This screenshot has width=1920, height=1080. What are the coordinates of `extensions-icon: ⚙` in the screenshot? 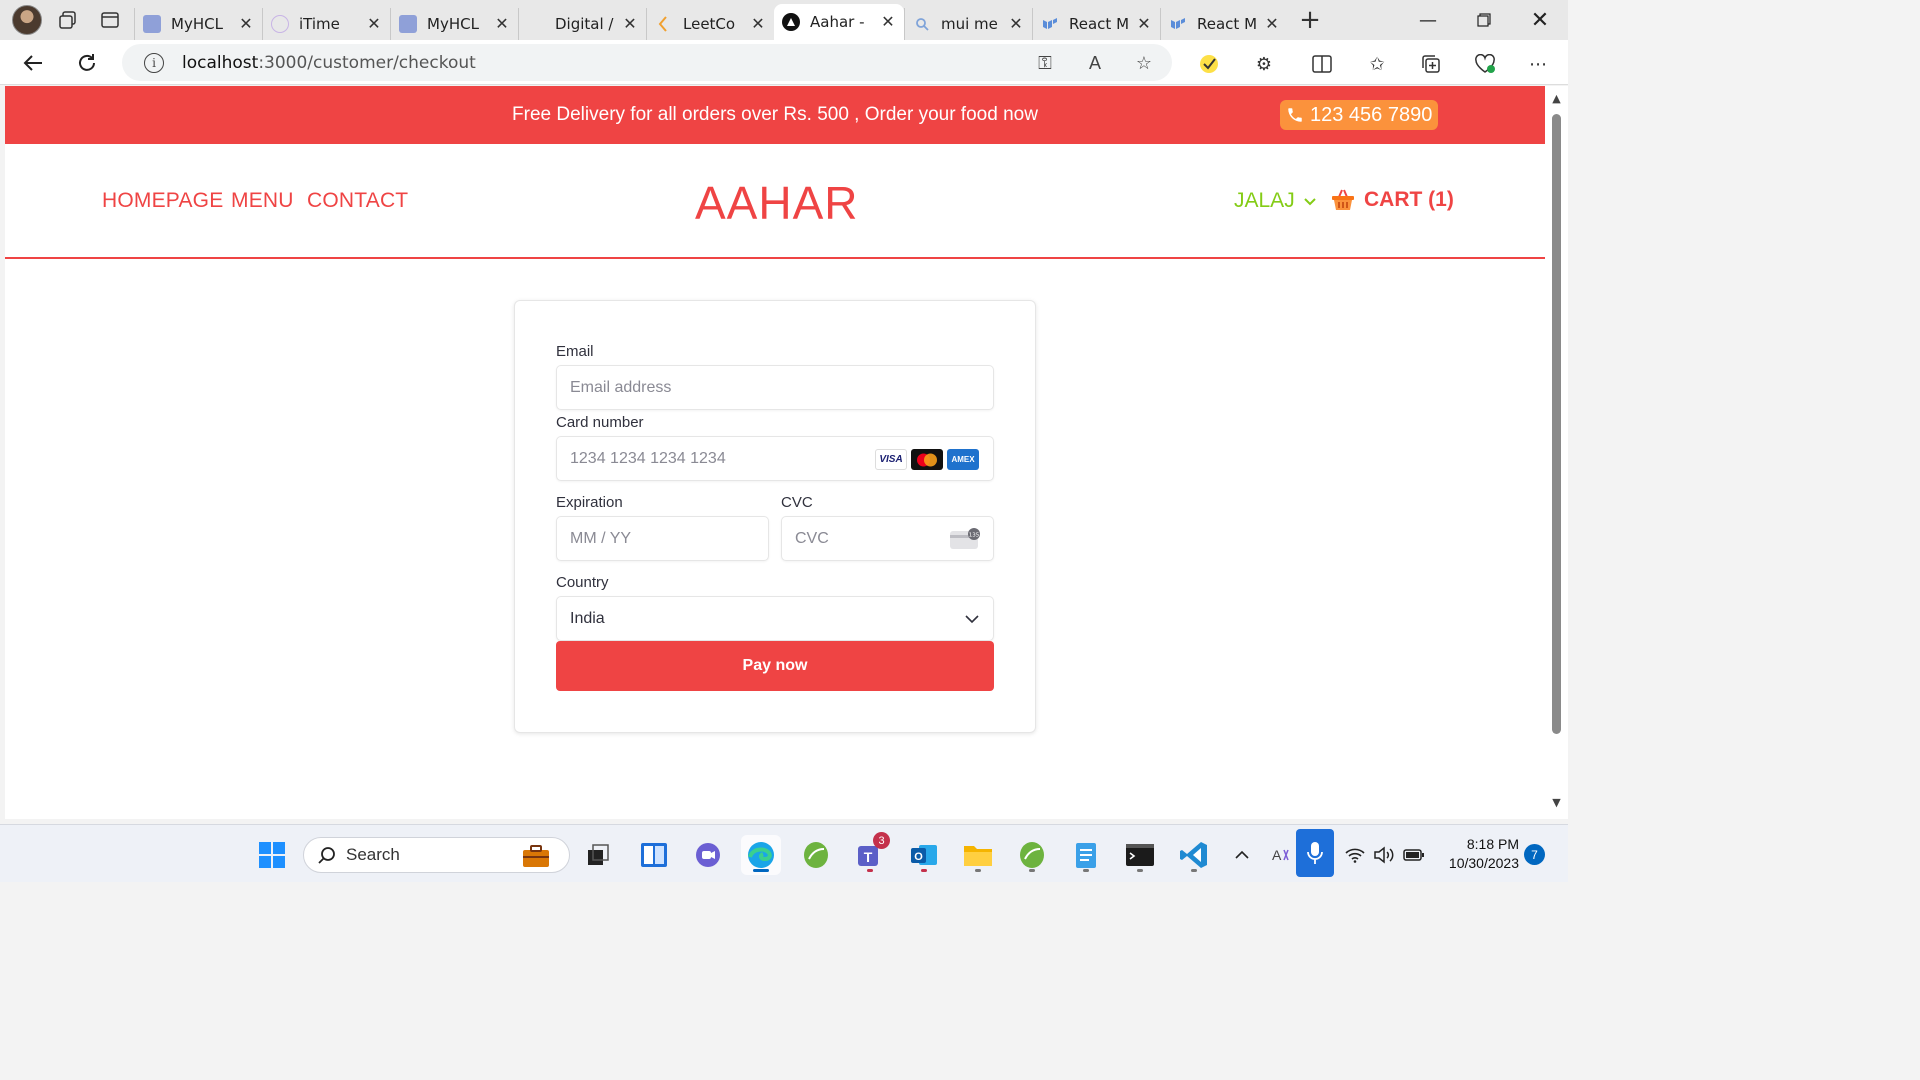 It's located at (1264, 64).